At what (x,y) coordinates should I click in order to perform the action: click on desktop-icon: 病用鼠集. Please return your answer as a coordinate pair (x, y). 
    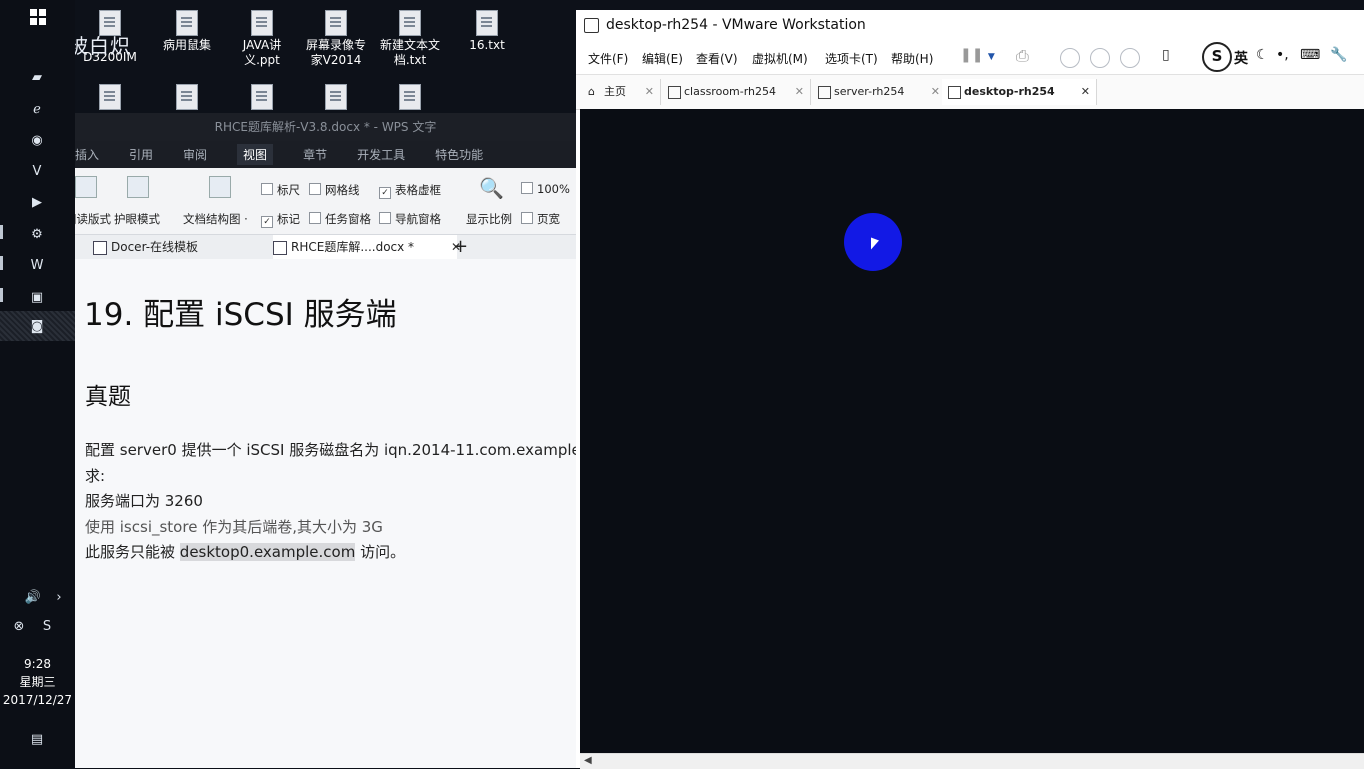
    Looking at the image, I should click on (187, 31).